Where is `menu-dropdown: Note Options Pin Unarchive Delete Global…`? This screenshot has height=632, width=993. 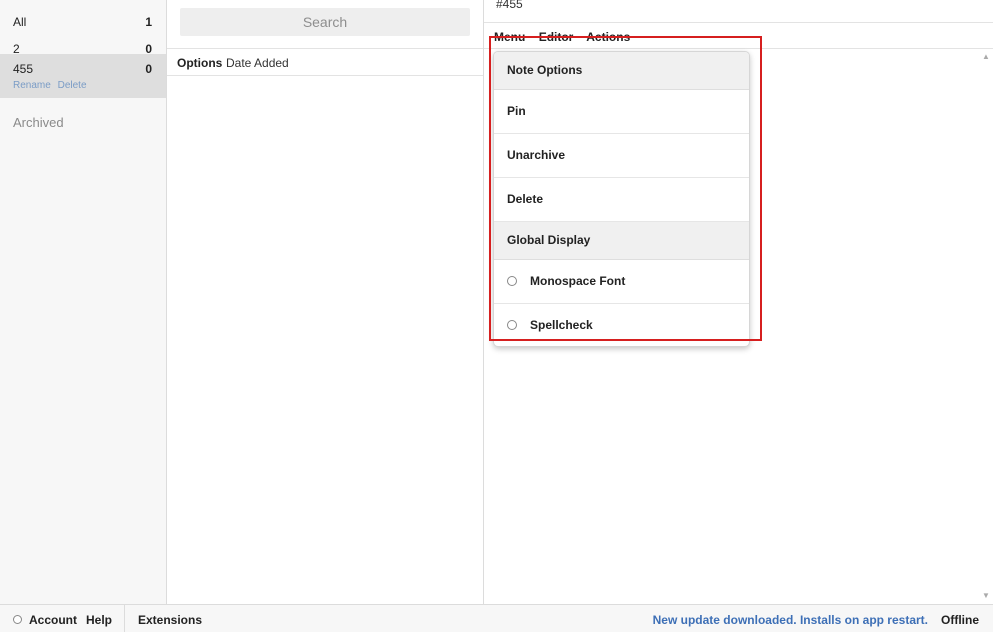 menu-dropdown: Note Options Pin Unarchive Delete Global… is located at coordinates (621, 199).